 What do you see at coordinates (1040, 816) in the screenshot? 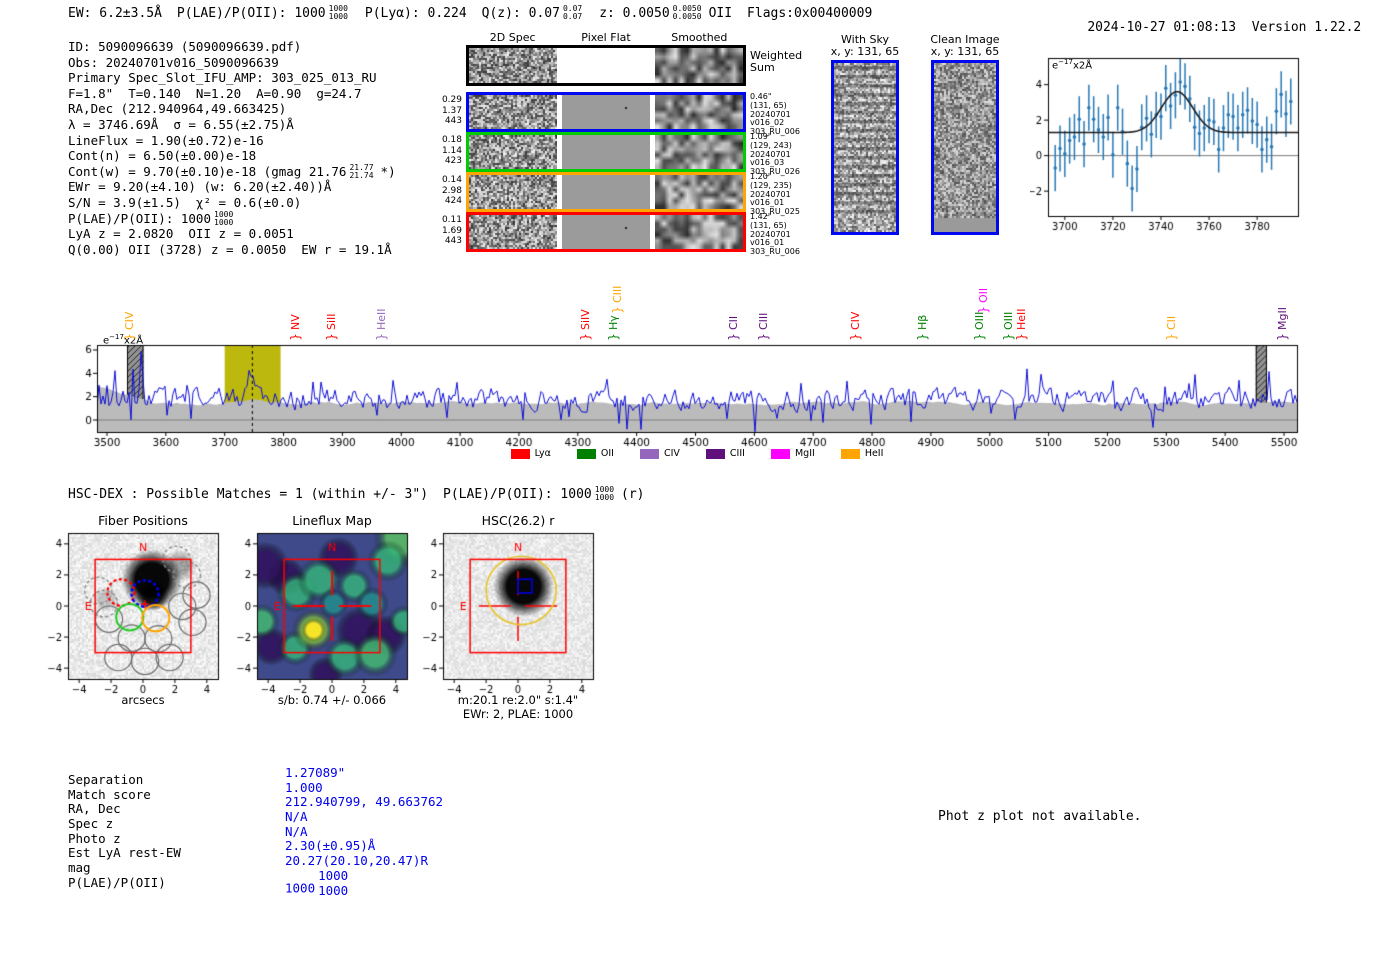
I see `photz-note: Phot z plot not available.` at bounding box center [1040, 816].